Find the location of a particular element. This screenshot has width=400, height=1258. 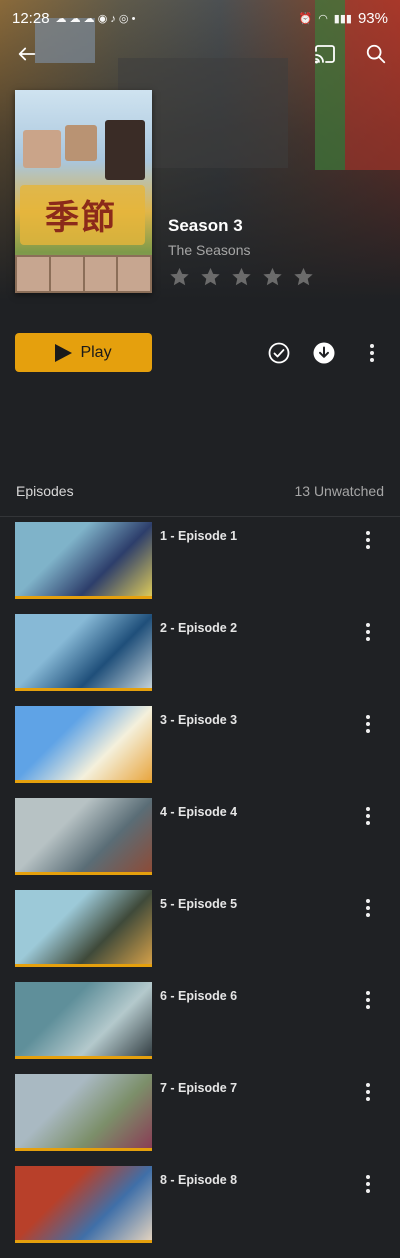

season-poster: 季節 is located at coordinates (83, 191).